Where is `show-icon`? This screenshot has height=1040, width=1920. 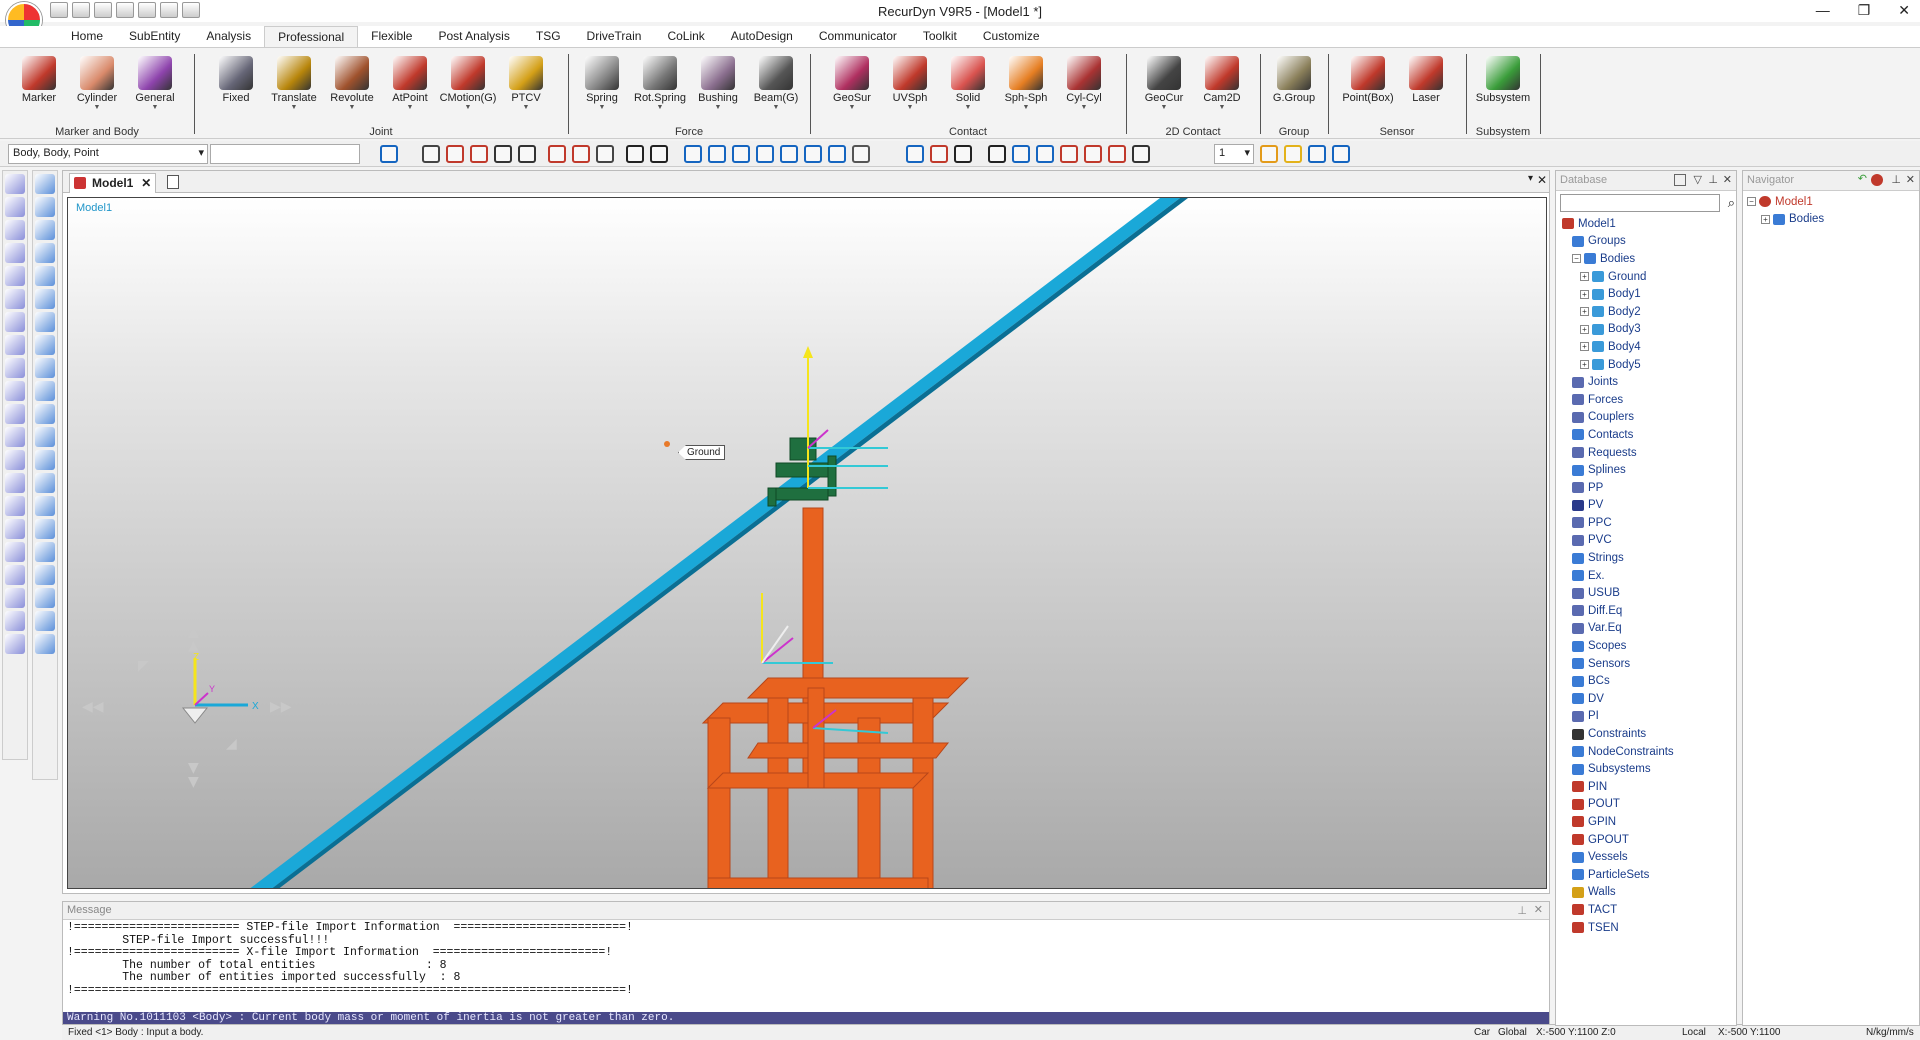
show-icon is located at coordinates (15, 391).